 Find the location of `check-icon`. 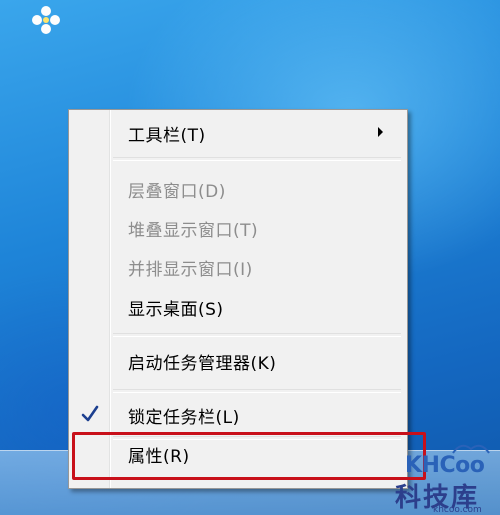

check-icon is located at coordinates (90, 413).